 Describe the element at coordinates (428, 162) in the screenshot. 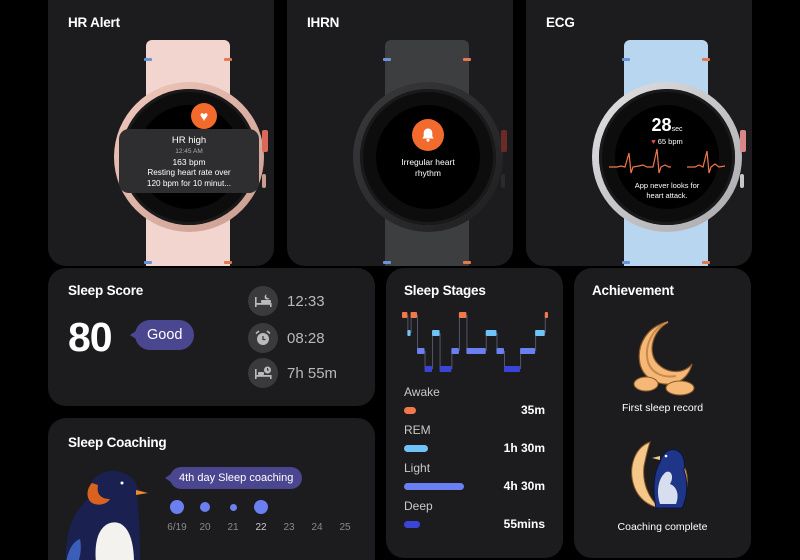

I see `ihrn-message-1: Irregular heart` at that location.